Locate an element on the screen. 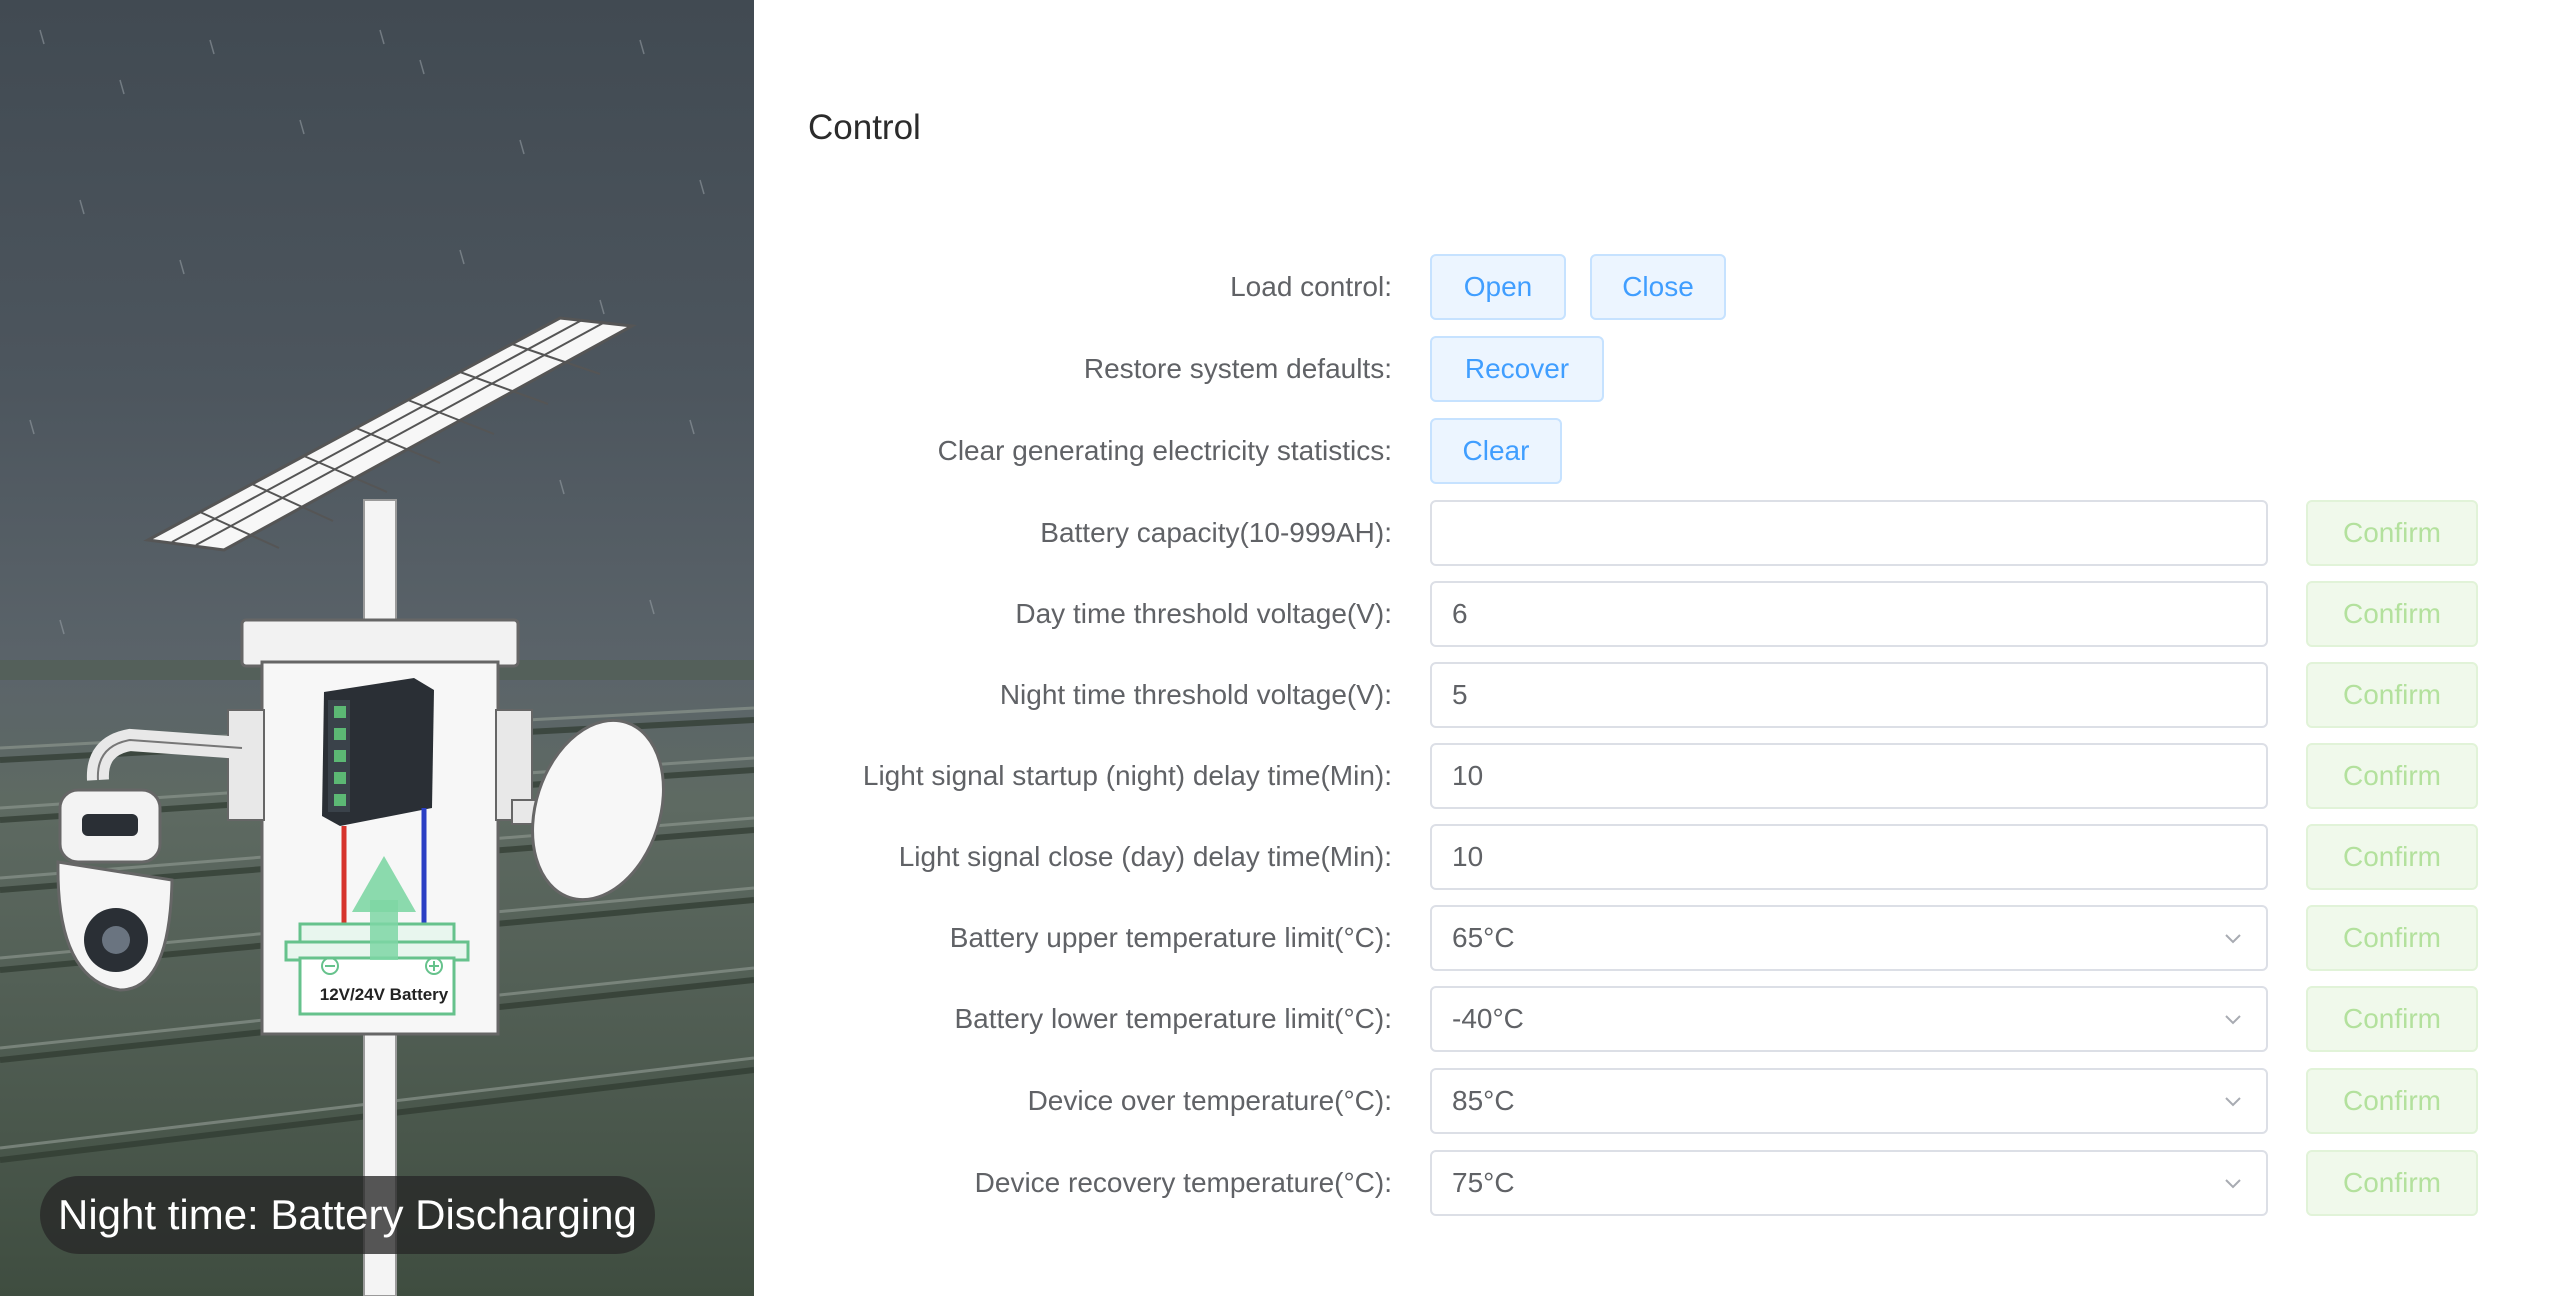  field-label: Battery upper temperature limit(°C): is located at coordinates (1170, 937).